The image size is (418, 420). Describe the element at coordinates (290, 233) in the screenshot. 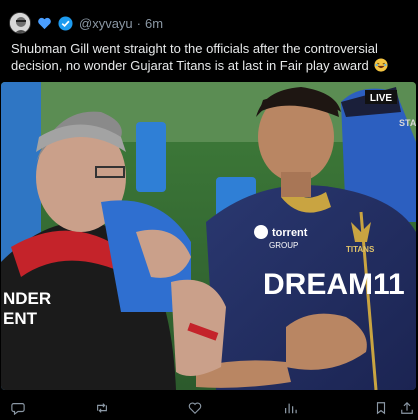

I see `svg-text: torrent` at that location.